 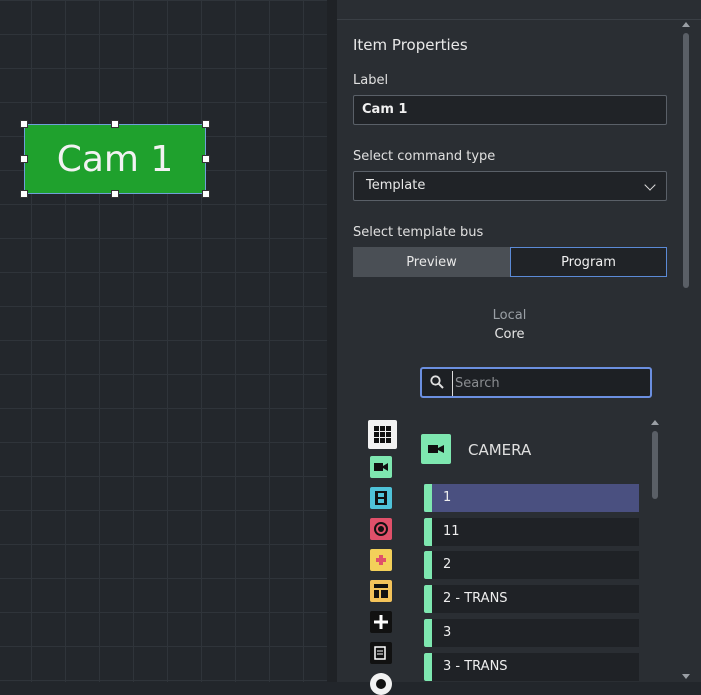 What do you see at coordinates (655, 465) in the screenshot?
I see `list-scrollbar` at bounding box center [655, 465].